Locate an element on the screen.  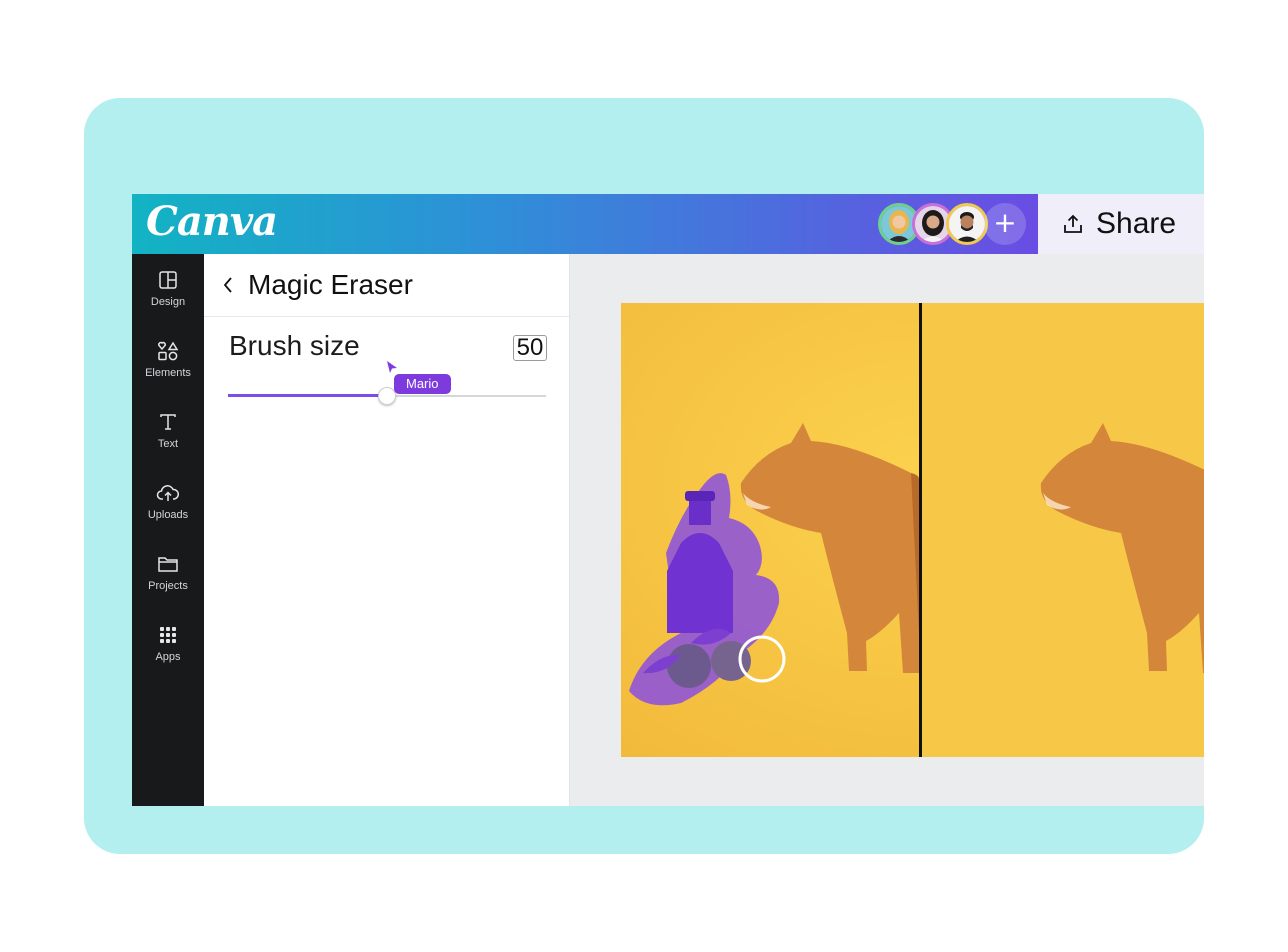
sidebar-item-label: Design is located at coordinates (168, 302).